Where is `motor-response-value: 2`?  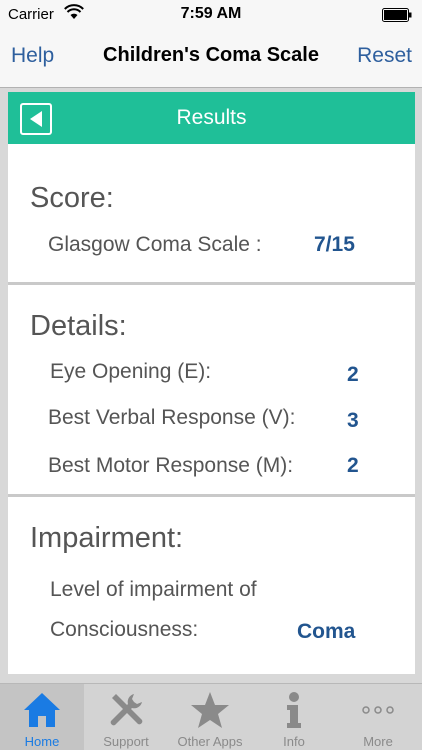 motor-response-value: 2 is located at coordinates (353, 465).